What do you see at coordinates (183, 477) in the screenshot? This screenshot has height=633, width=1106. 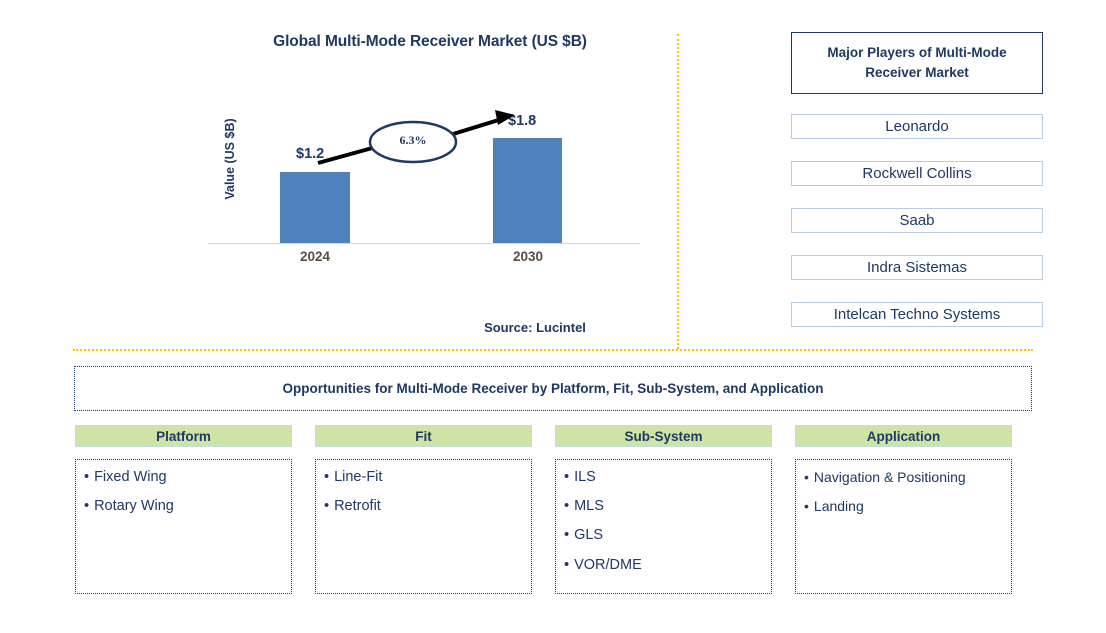 I see `list-item: • Fixed Wing` at bounding box center [183, 477].